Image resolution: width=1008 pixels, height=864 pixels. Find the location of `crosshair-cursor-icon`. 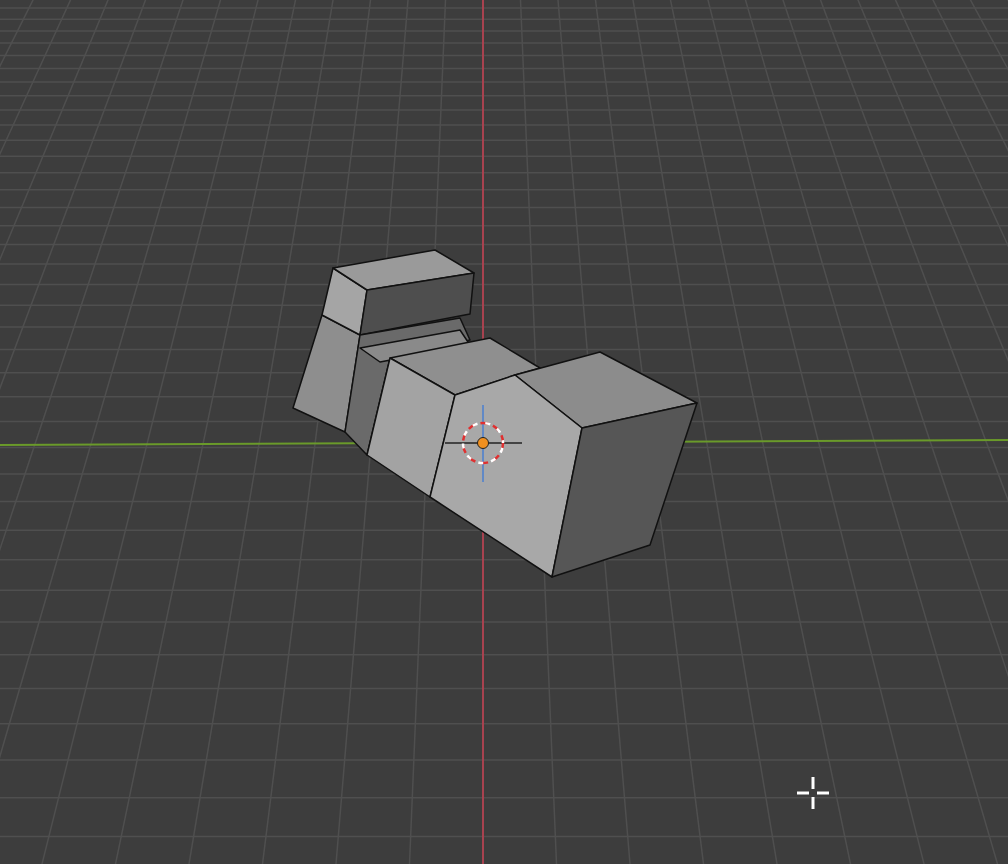

crosshair-cursor-icon is located at coordinates (813, 793).